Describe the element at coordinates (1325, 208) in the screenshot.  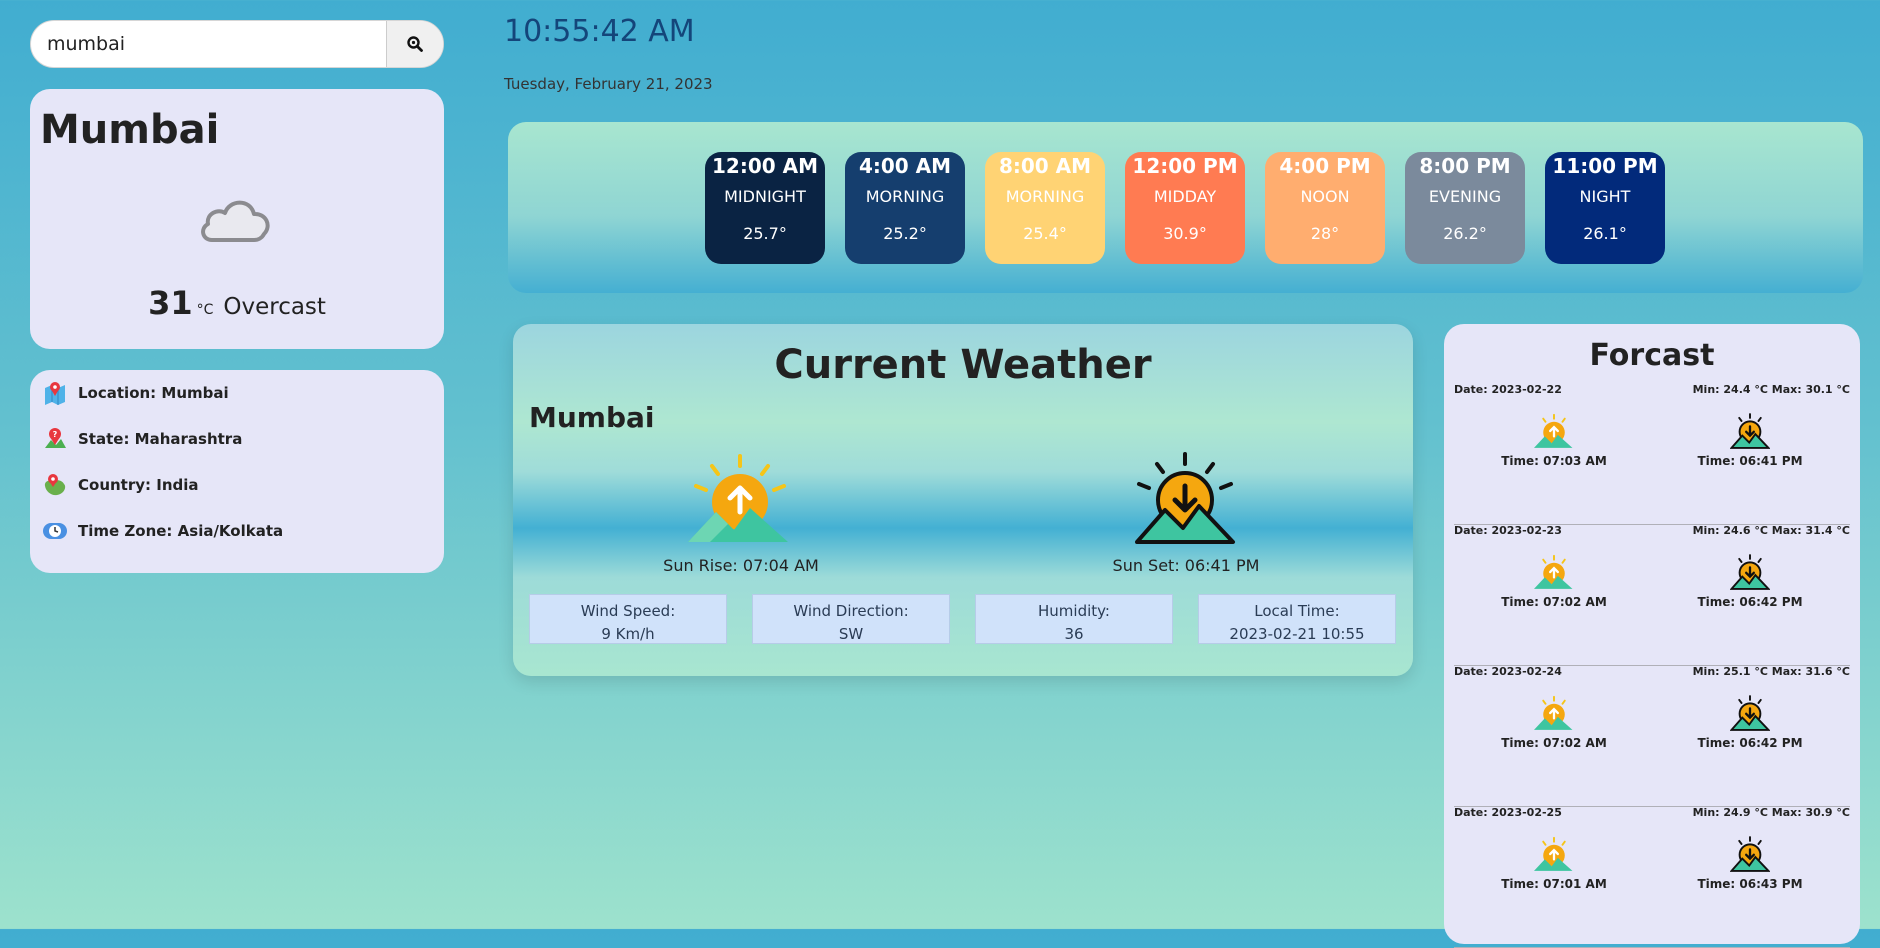
I see `hourly-slot: 4:00 PM NOON 28°` at that location.